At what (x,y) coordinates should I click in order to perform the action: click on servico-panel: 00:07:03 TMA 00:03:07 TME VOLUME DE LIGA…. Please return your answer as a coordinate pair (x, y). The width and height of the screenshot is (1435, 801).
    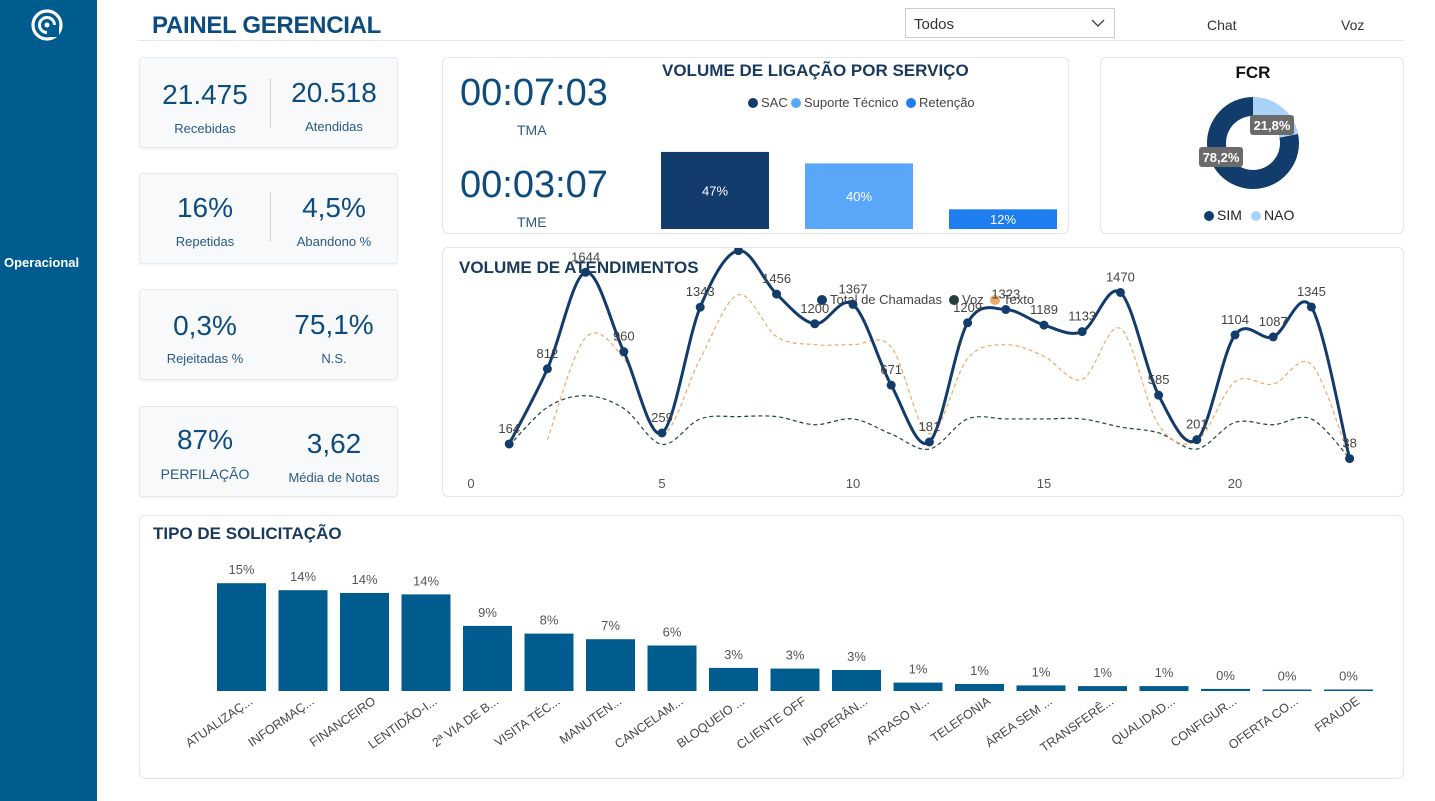
    Looking at the image, I should click on (755, 145).